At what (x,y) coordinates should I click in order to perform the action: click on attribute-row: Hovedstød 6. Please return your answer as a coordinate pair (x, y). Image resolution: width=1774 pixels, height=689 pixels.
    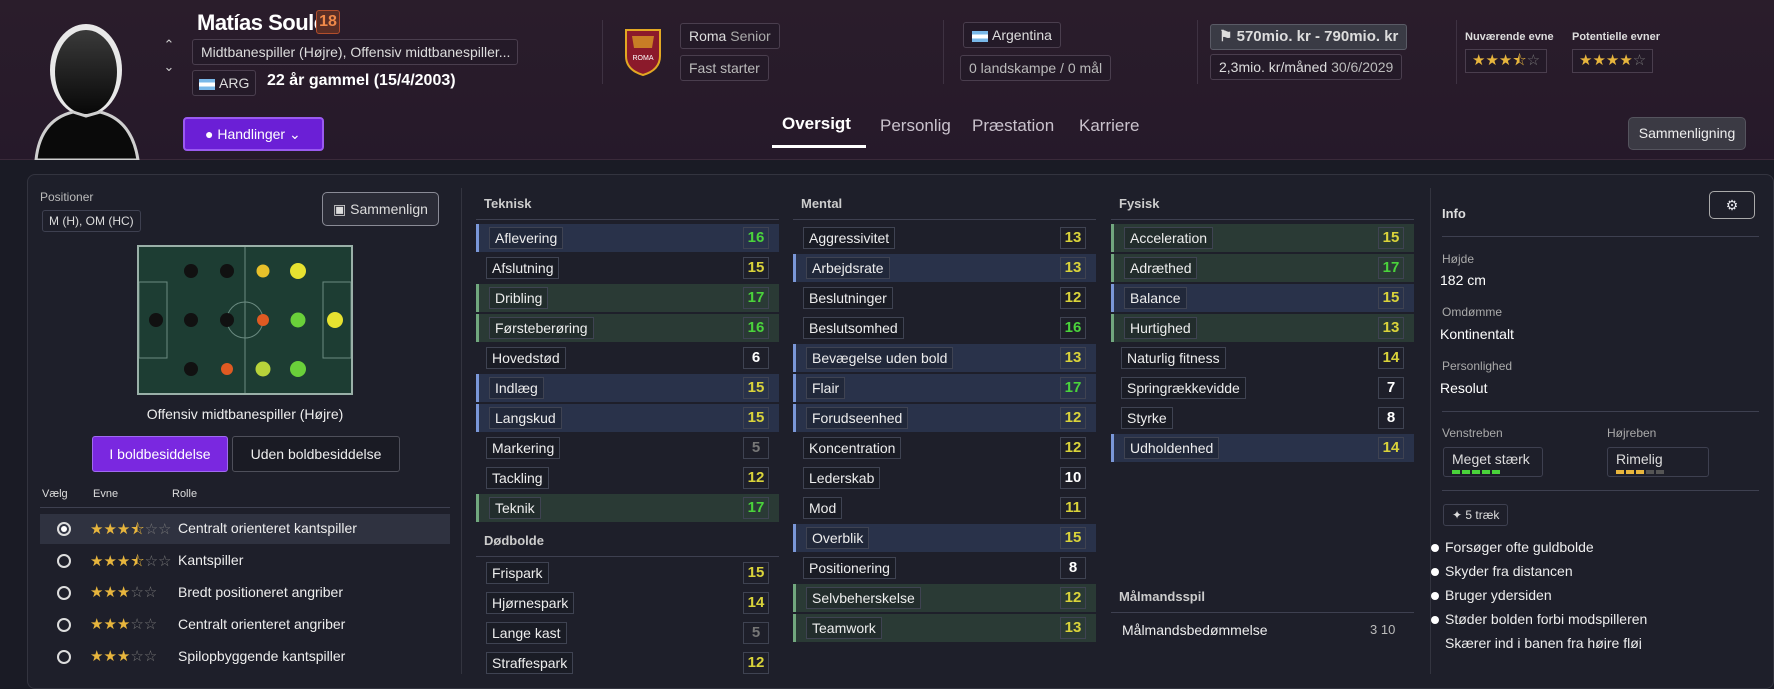
    Looking at the image, I should click on (627, 358).